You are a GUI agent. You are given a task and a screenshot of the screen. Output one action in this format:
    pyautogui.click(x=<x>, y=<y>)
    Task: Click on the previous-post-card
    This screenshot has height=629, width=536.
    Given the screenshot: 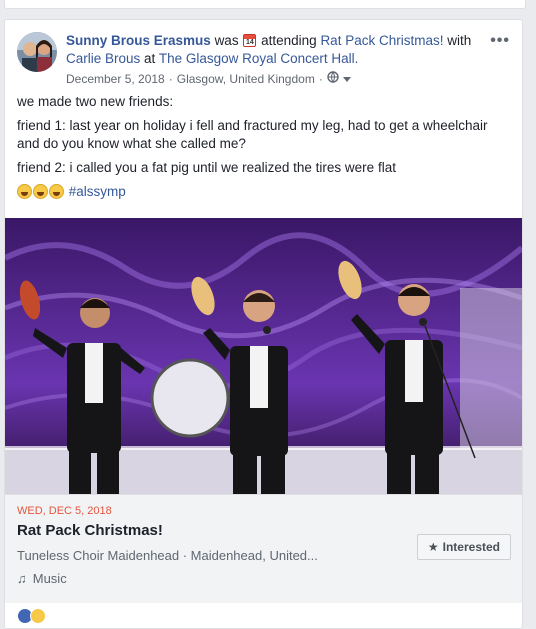 What is the action you would take?
    pyautogui.click(x=265, y=4)
    